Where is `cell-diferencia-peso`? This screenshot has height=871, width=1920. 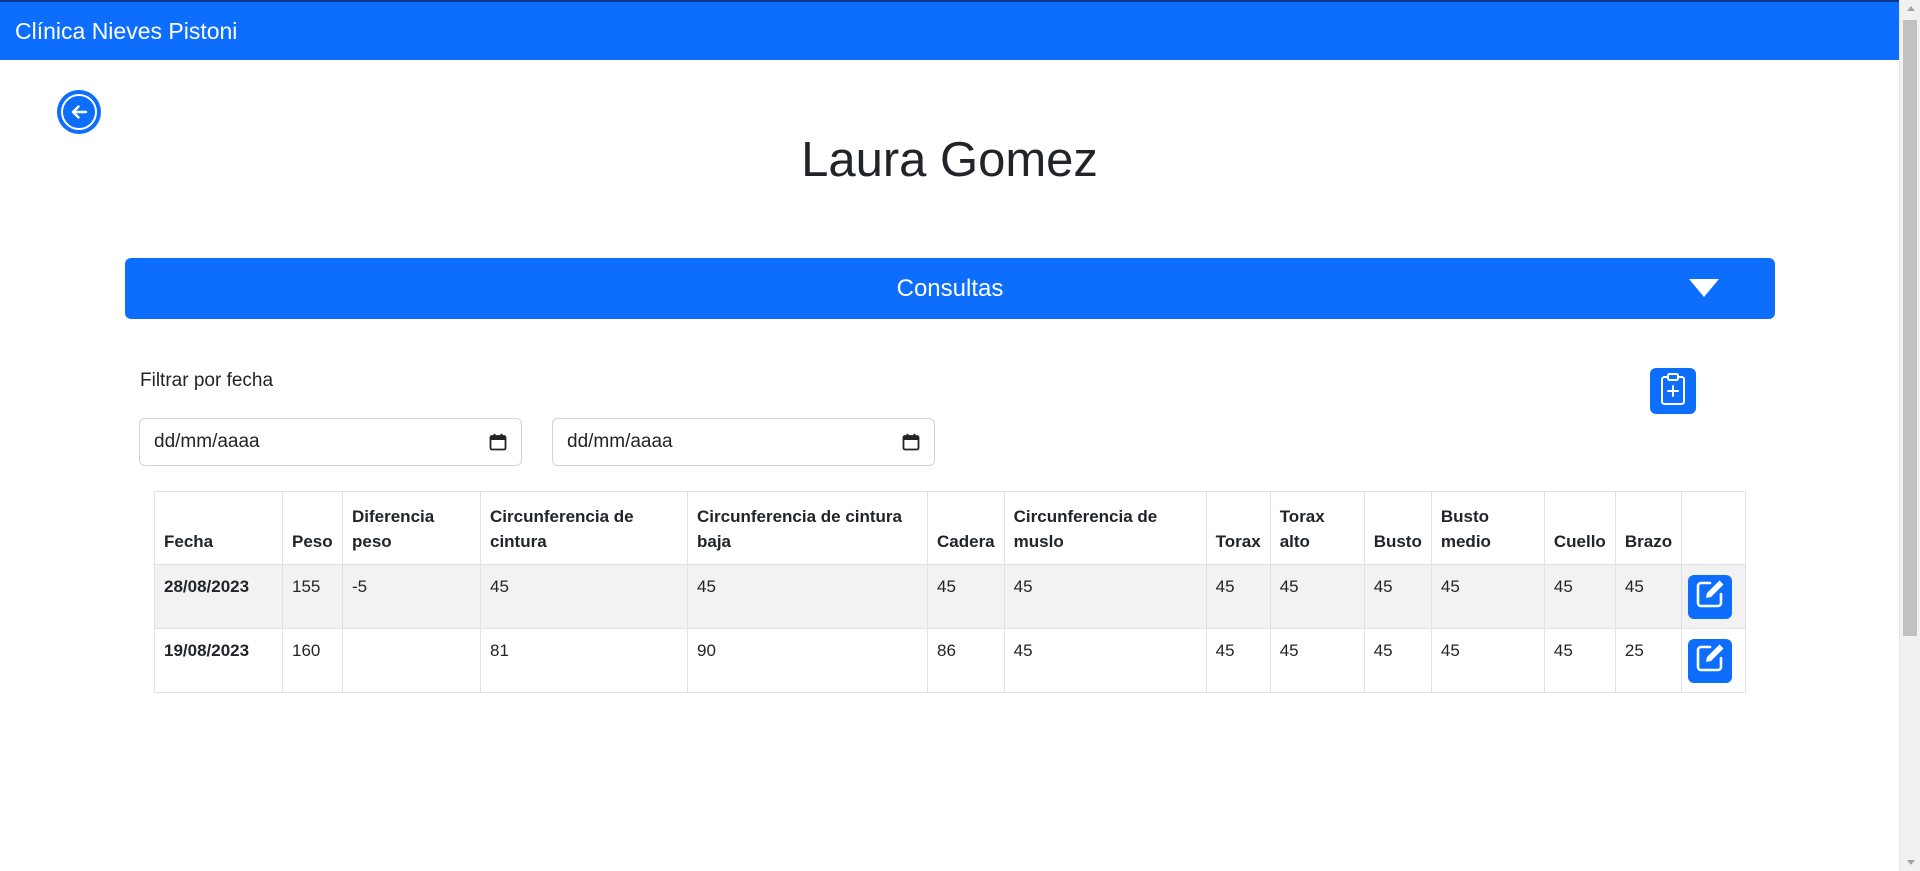 cell-diferencia-peso is located at coordinates (411, 660).